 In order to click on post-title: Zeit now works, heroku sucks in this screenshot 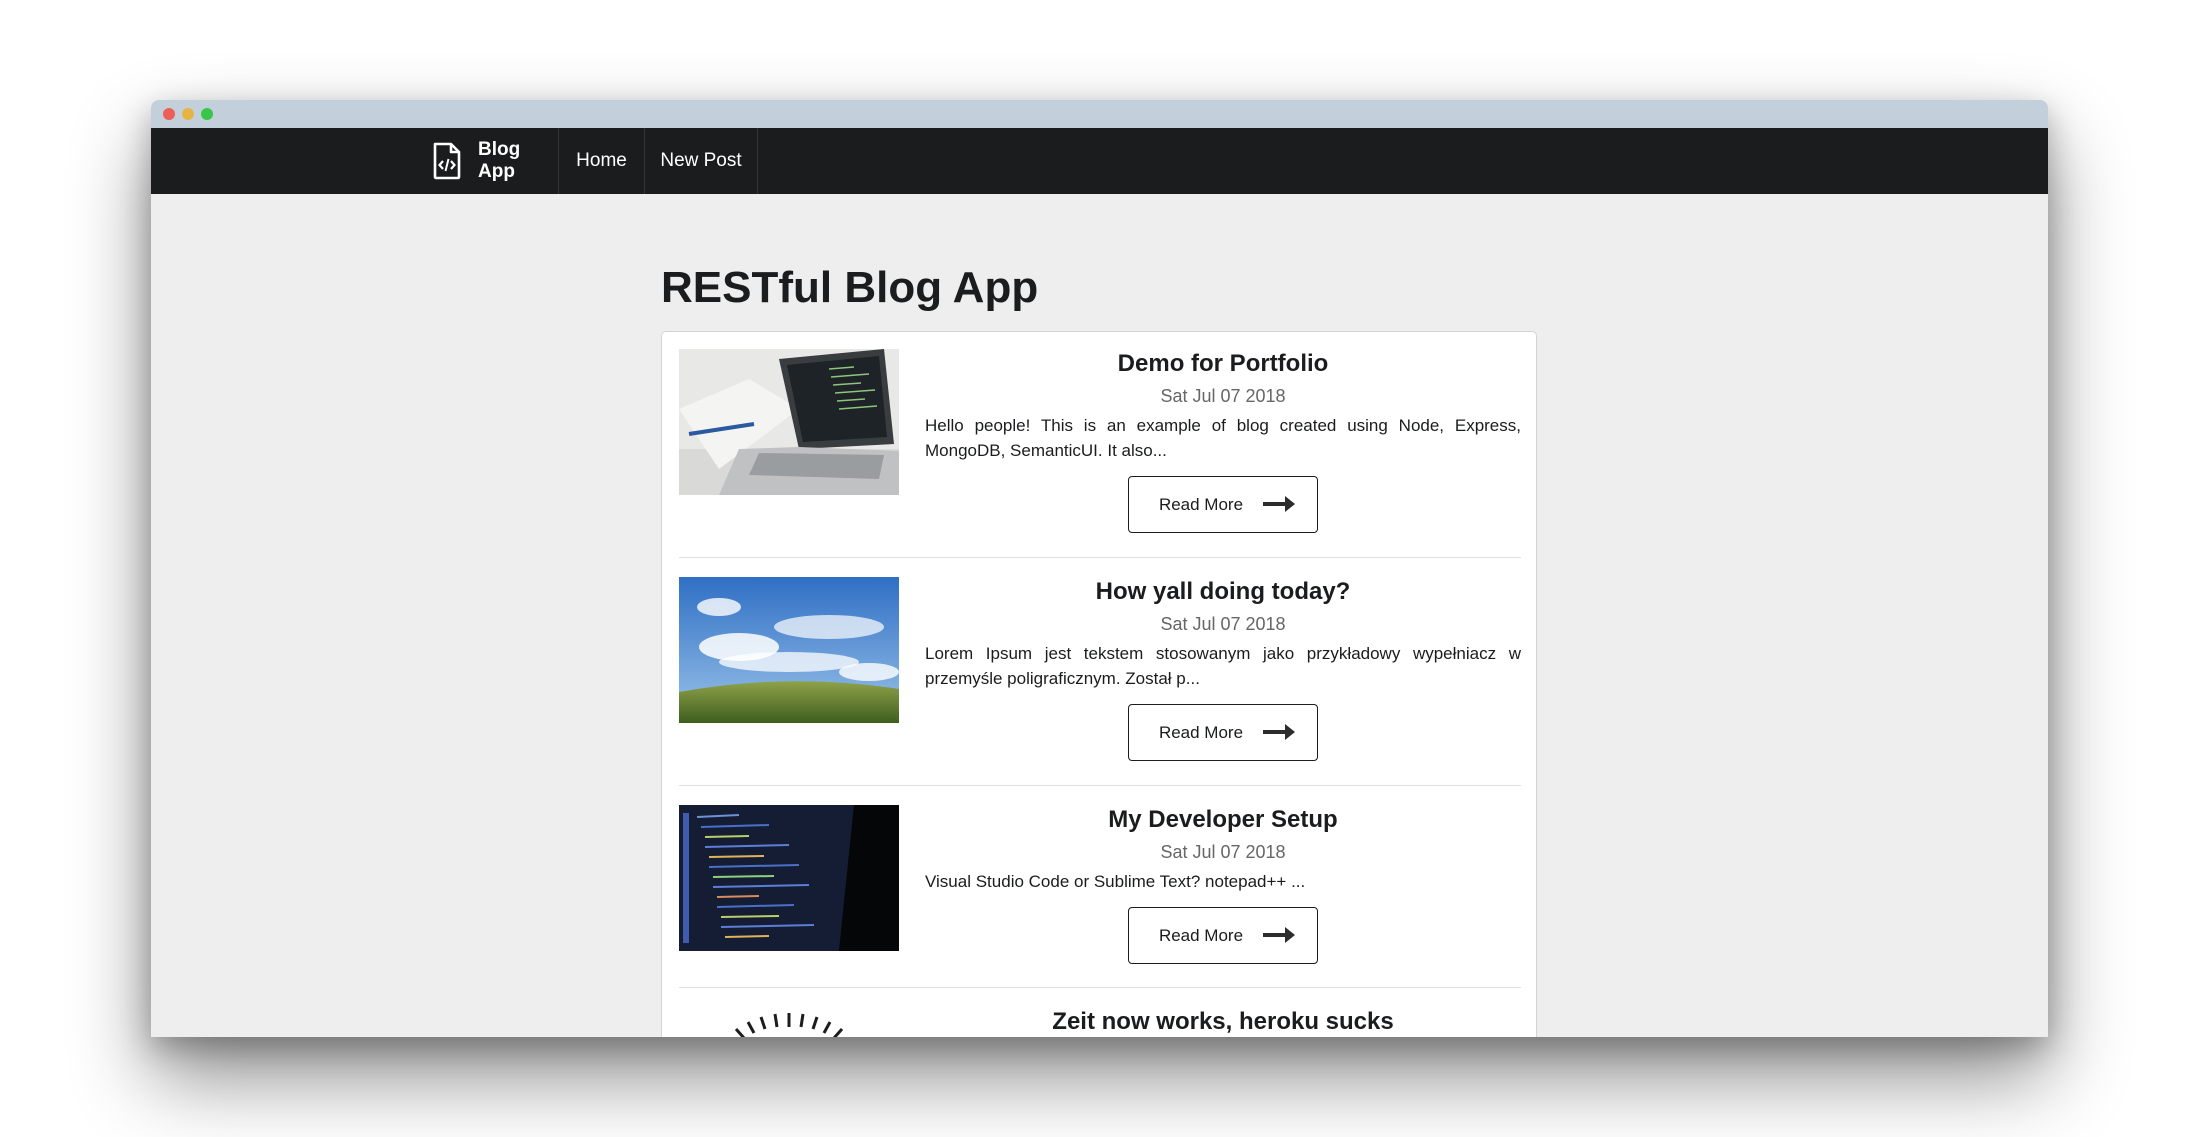, I will do `click(1223, 1022)`.